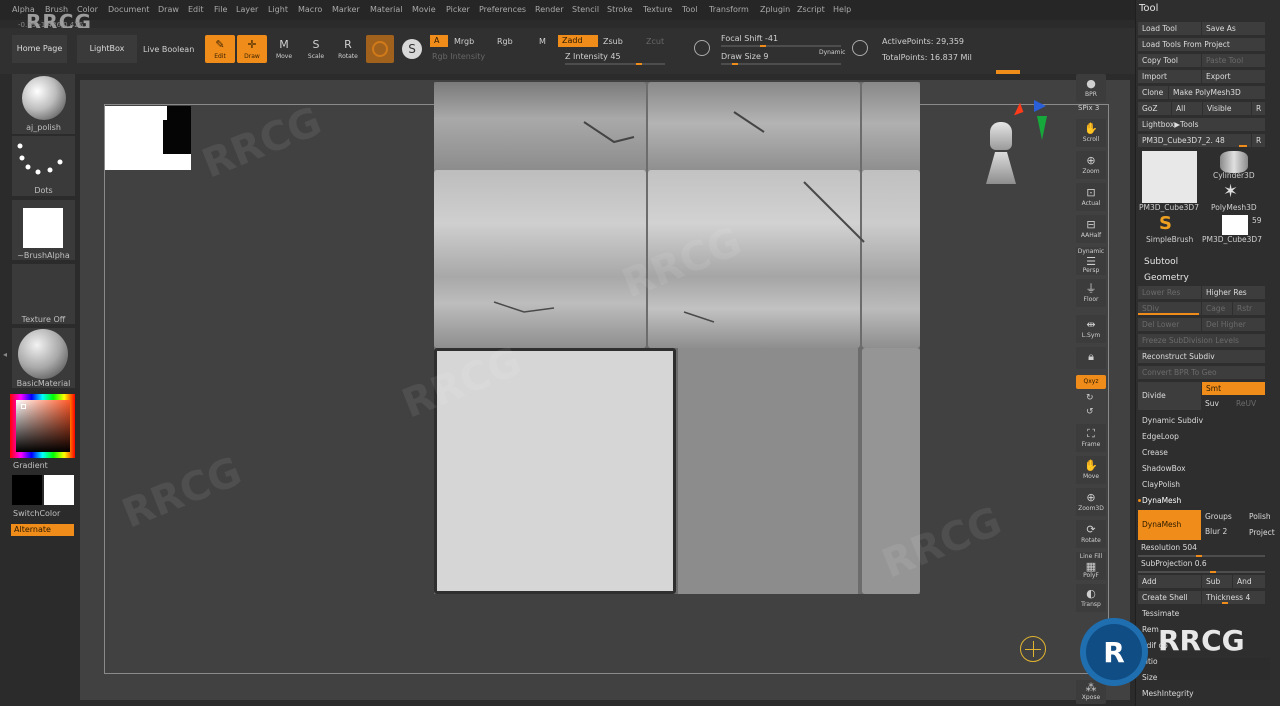 The height and width of the screenshot is (706, 1280). Describe the element at coordinates (1091, 358) in the screenshot. I see `lock-button: 🔒︎` at that location.